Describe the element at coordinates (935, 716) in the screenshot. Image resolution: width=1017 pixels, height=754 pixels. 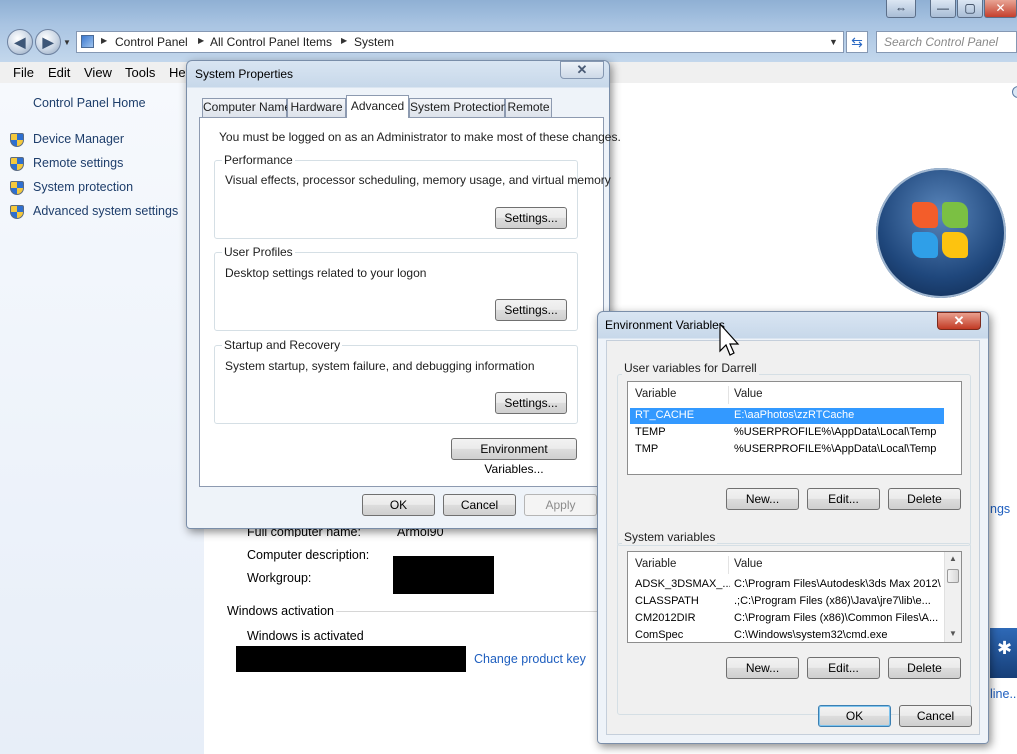
I see `env-cancel-button: Cancel` at that location.